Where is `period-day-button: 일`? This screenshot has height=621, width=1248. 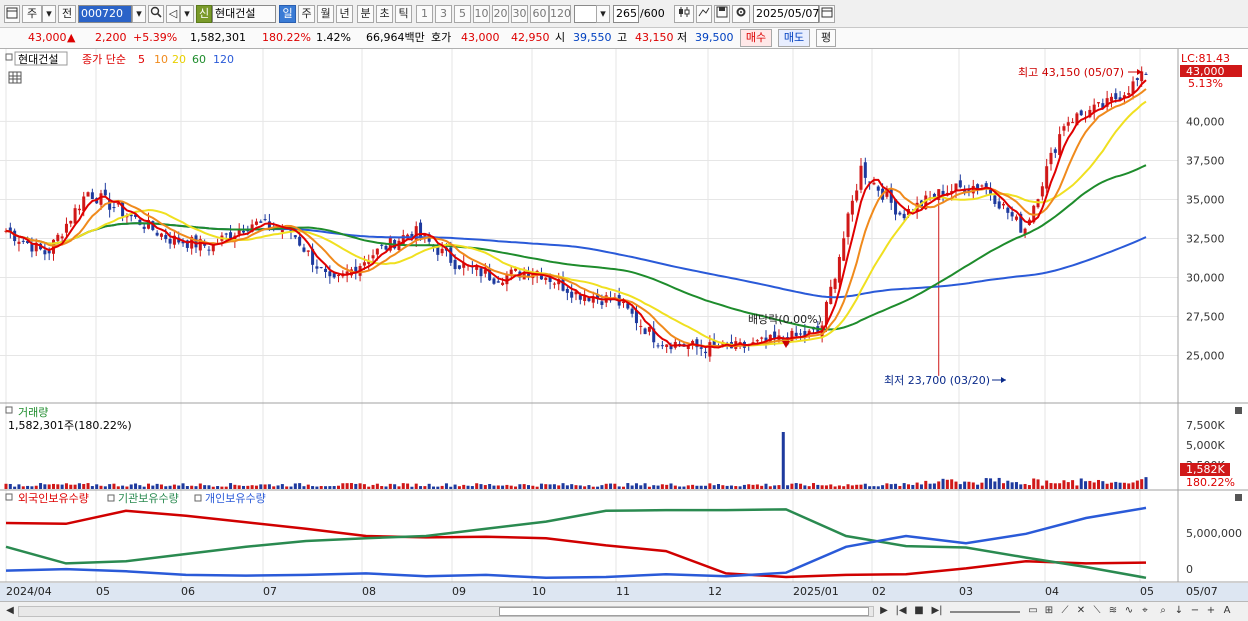 period-day-button: 일 is located at coordinates (287, 14).